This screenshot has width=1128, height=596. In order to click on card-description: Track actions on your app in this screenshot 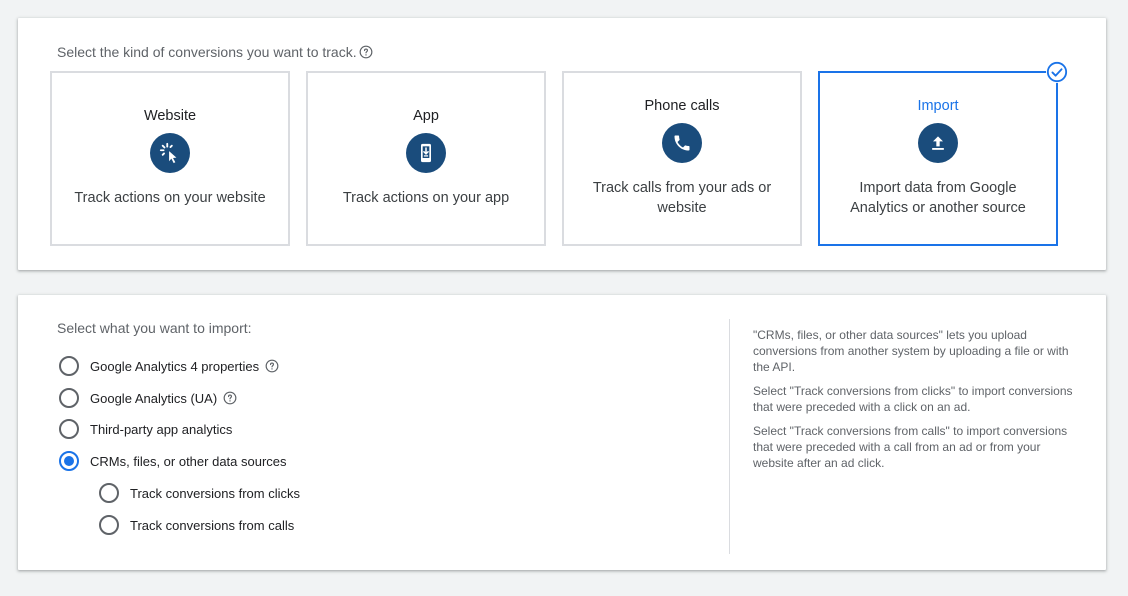, I will do `click(426, 198)`.